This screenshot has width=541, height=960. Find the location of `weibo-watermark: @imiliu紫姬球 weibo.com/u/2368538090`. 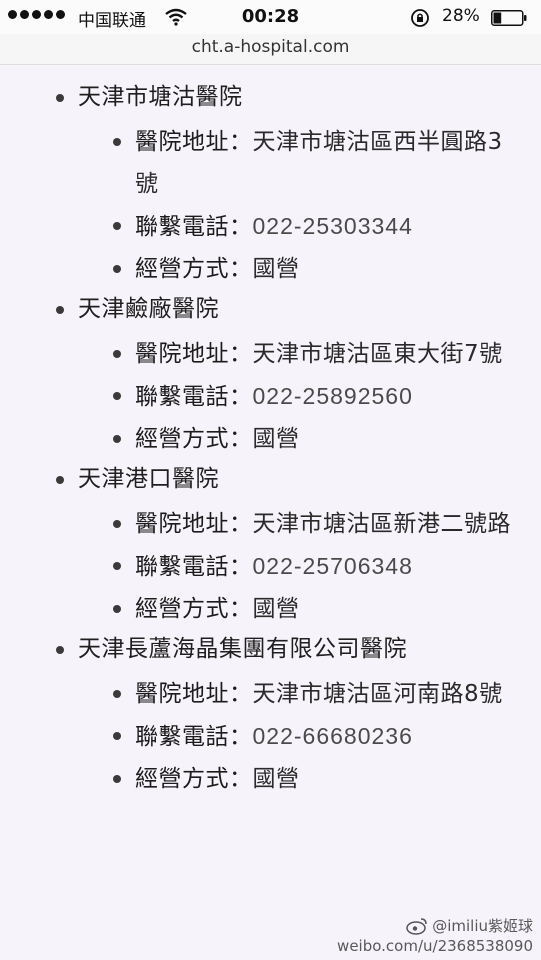

weibo-watermark: @imiliu紫姬球 weibo.com/u/2368538090 is located at coordinates (435, 936).